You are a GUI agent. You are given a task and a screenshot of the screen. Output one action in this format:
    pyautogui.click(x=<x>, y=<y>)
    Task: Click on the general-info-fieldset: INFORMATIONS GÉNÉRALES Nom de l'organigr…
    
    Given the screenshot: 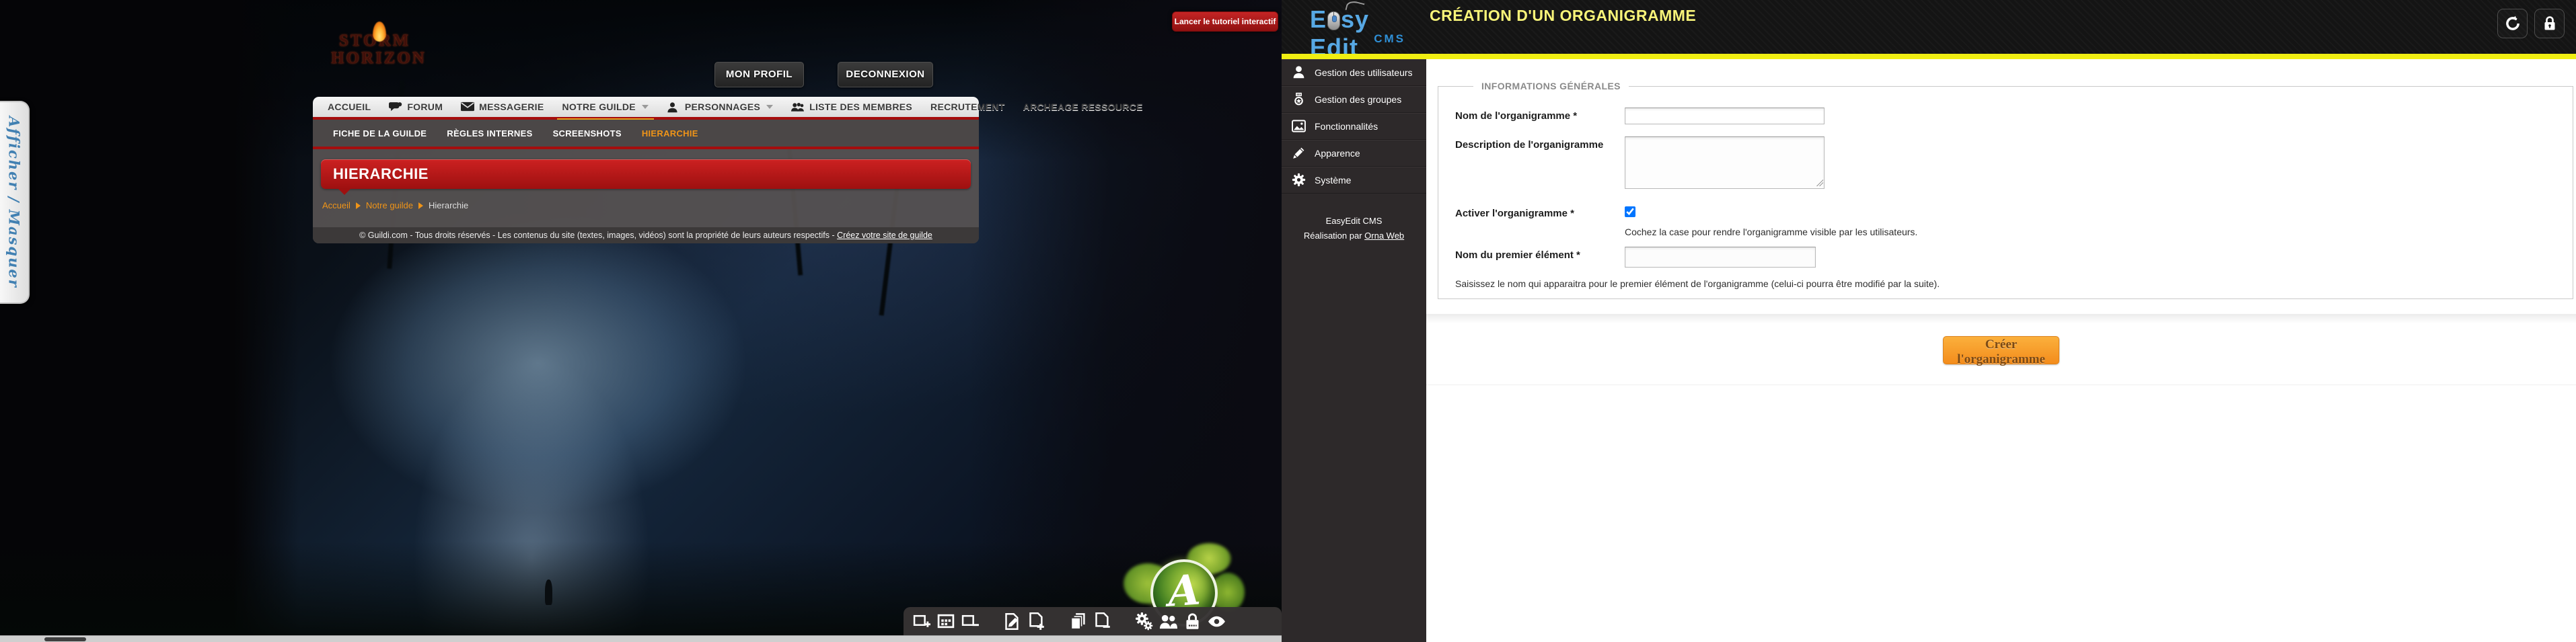 What is the action you would take?
    pyautogui.click(x=2005, y=190)
    